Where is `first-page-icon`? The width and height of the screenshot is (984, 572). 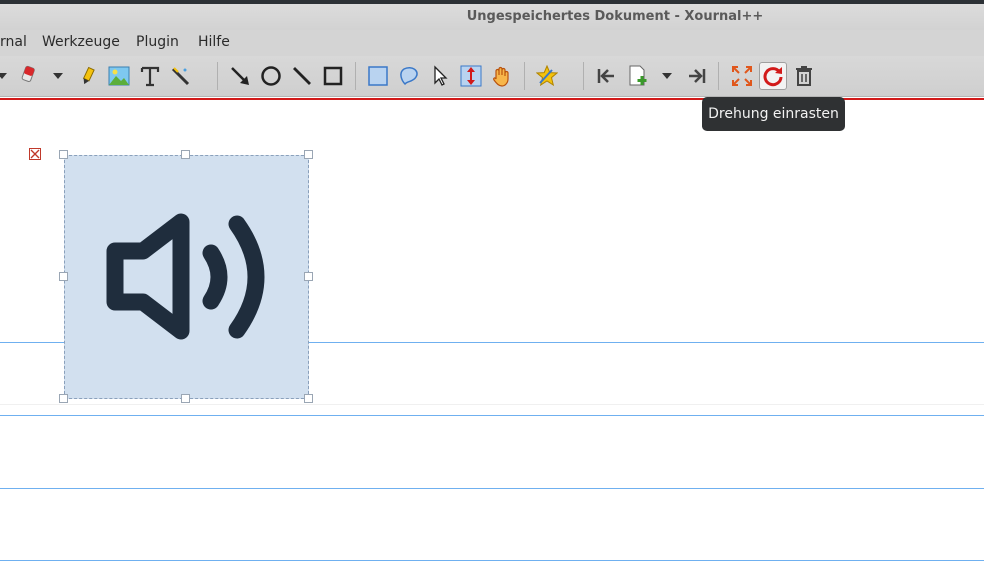 first-page-icon is located at coordinates (606, 76).